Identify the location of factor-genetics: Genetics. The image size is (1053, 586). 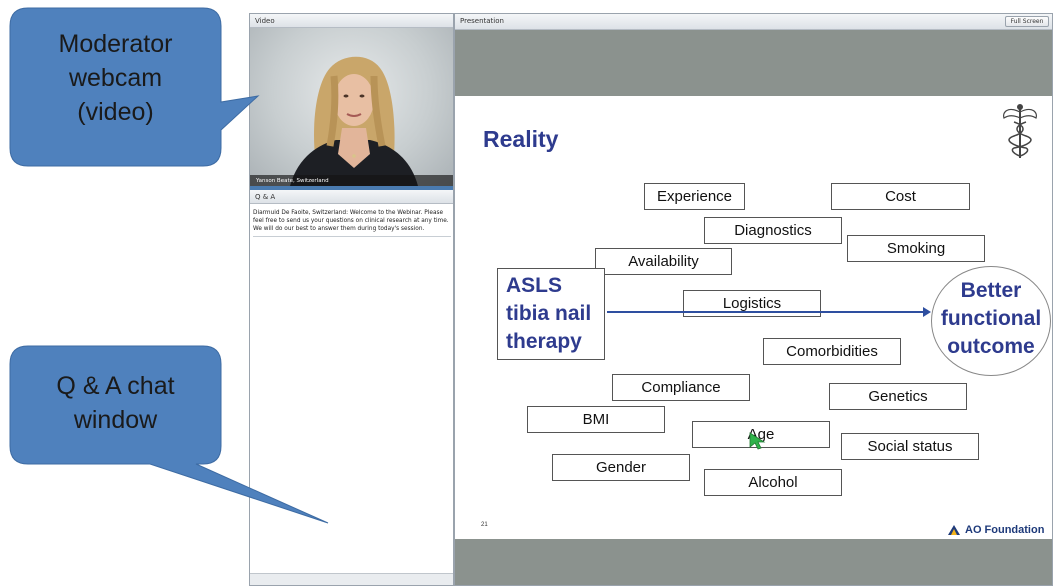
(898, 396).